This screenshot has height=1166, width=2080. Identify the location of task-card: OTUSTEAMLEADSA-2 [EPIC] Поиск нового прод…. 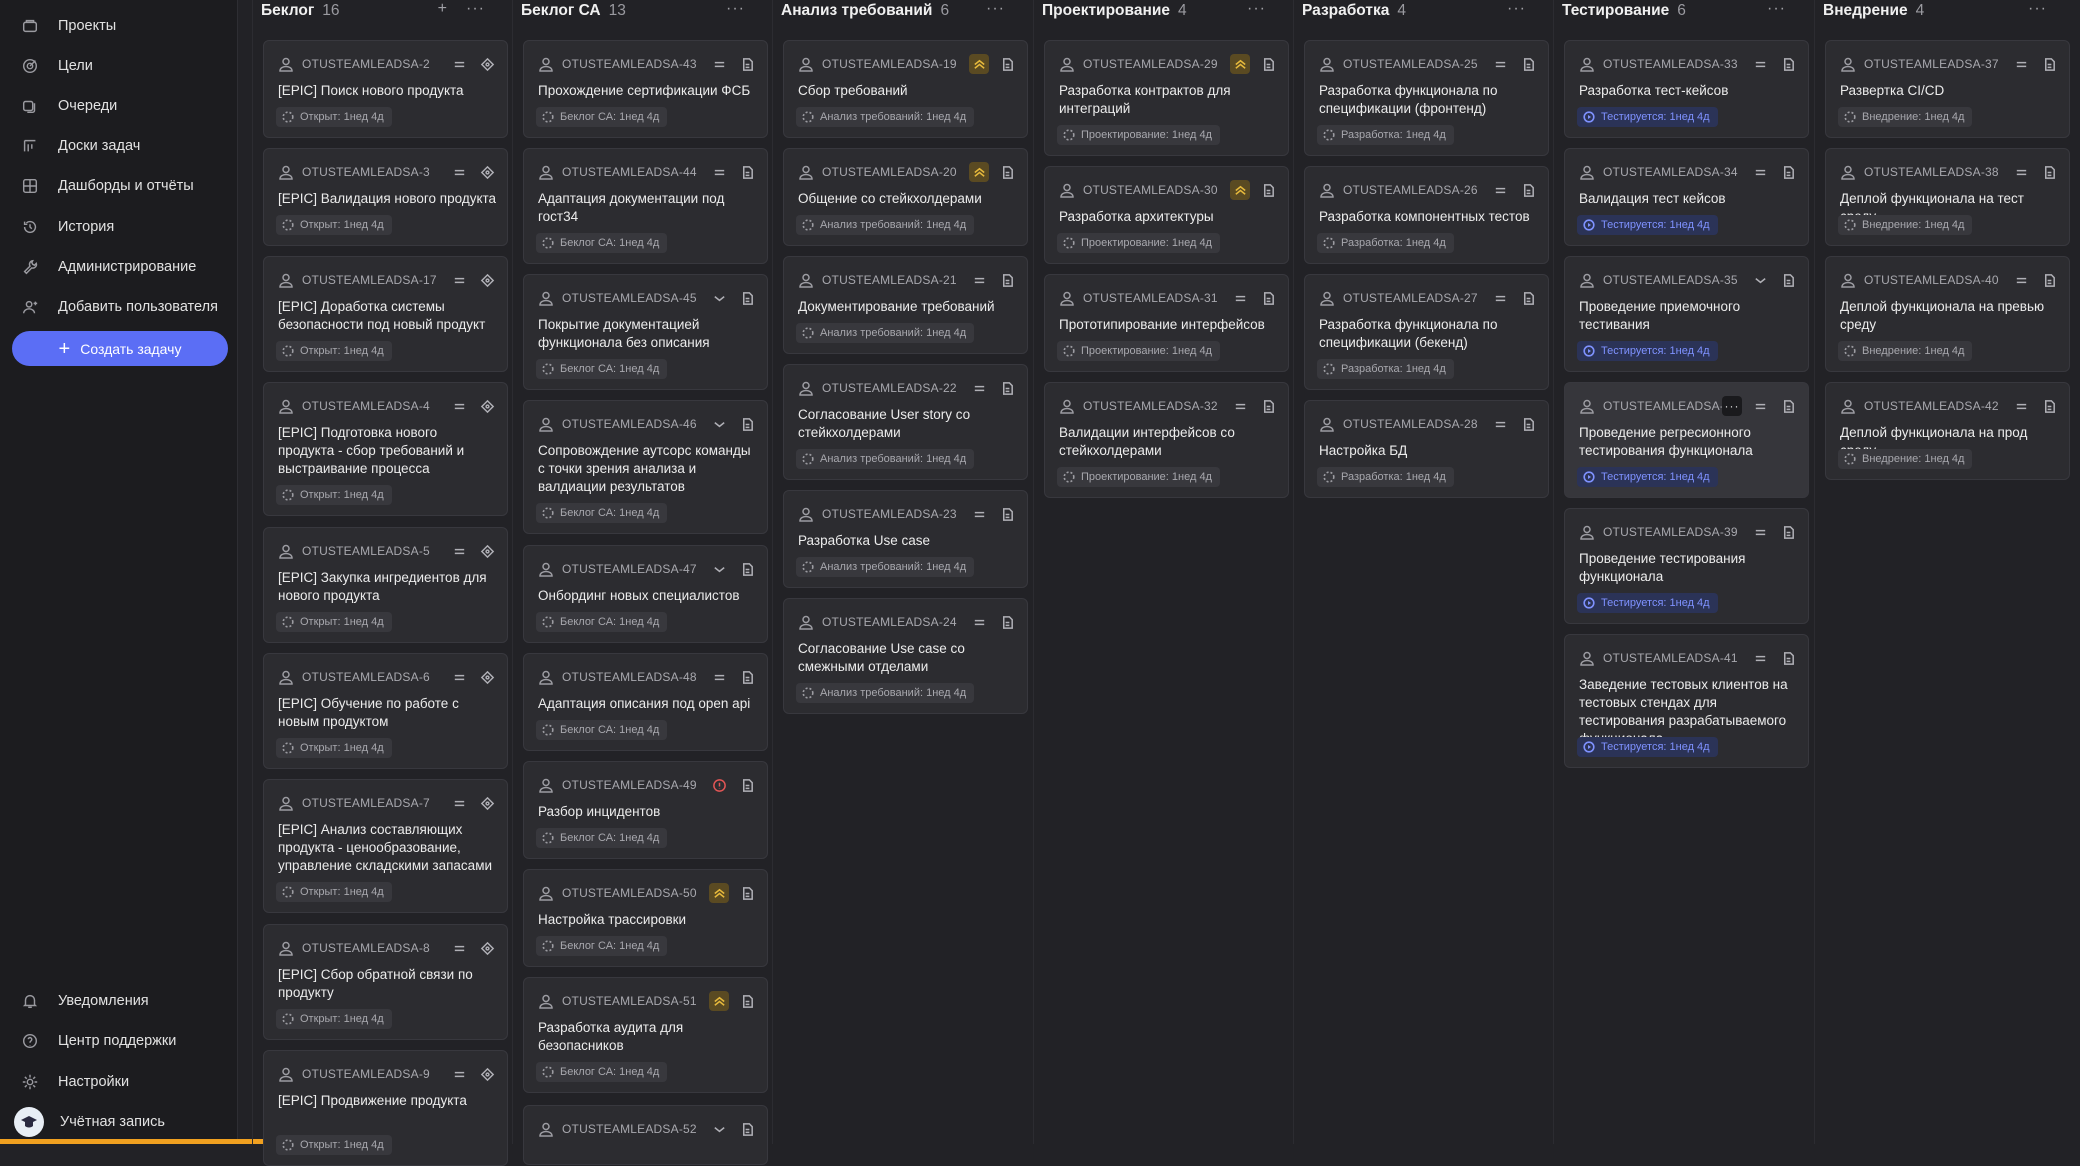
(385, 89).